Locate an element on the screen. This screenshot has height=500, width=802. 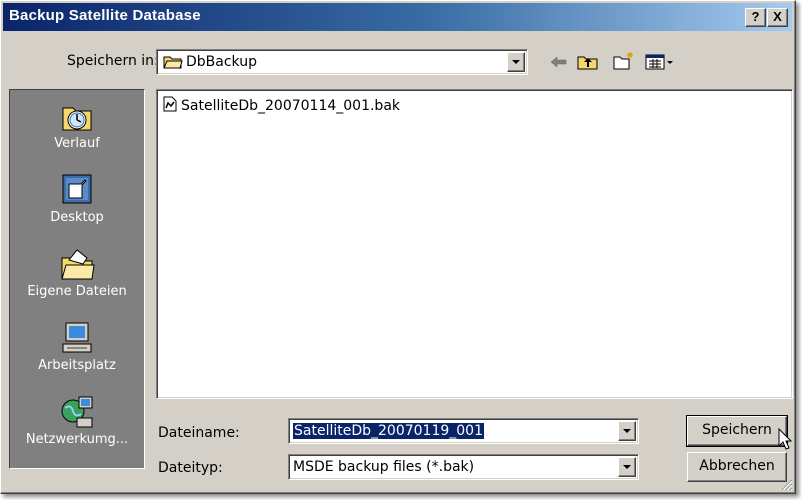
save-in-value: DbBackup is located at coordinates (221, 62).